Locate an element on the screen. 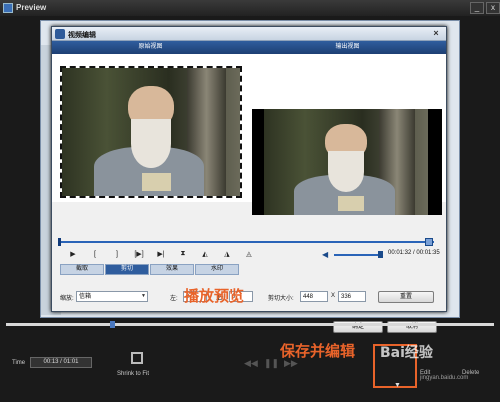 The image size is (500, 402). play-icon: ▶ is located at coordinates (73, 254).